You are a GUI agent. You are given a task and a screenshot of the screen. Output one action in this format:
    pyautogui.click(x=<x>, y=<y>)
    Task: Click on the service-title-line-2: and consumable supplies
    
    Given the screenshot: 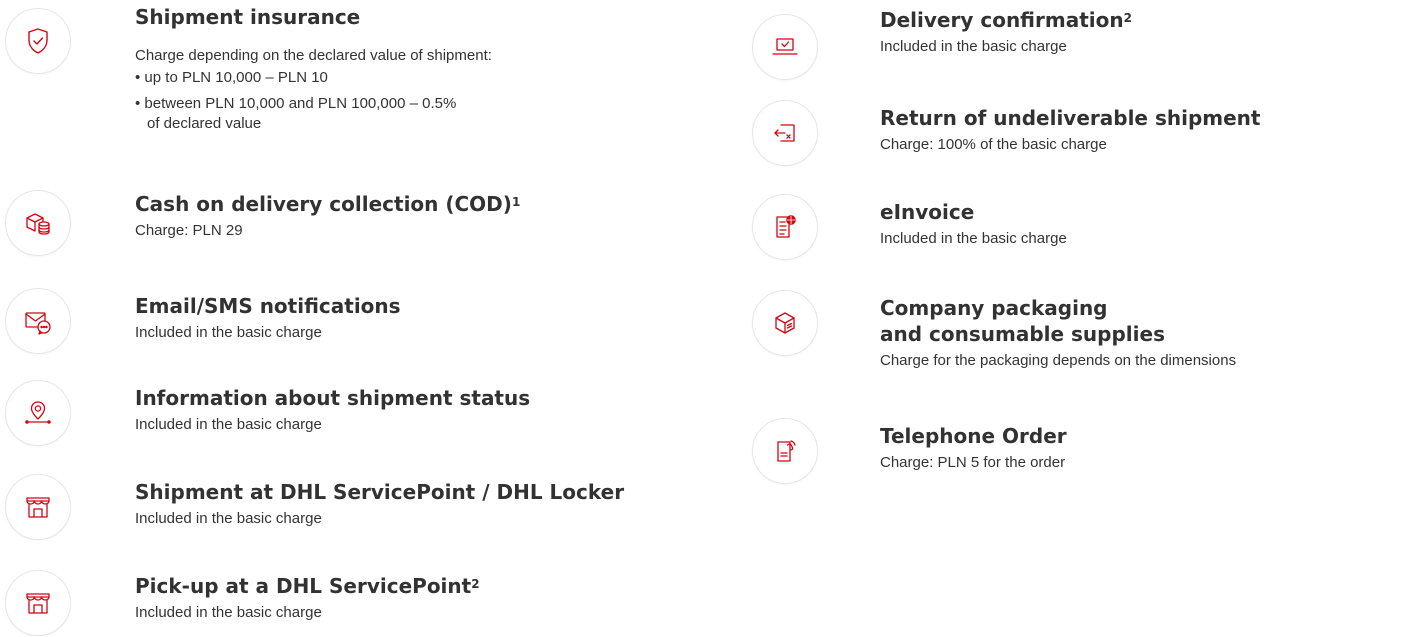 What is the action you would take?
    pyautogui.click(x=1022, y=334)
    